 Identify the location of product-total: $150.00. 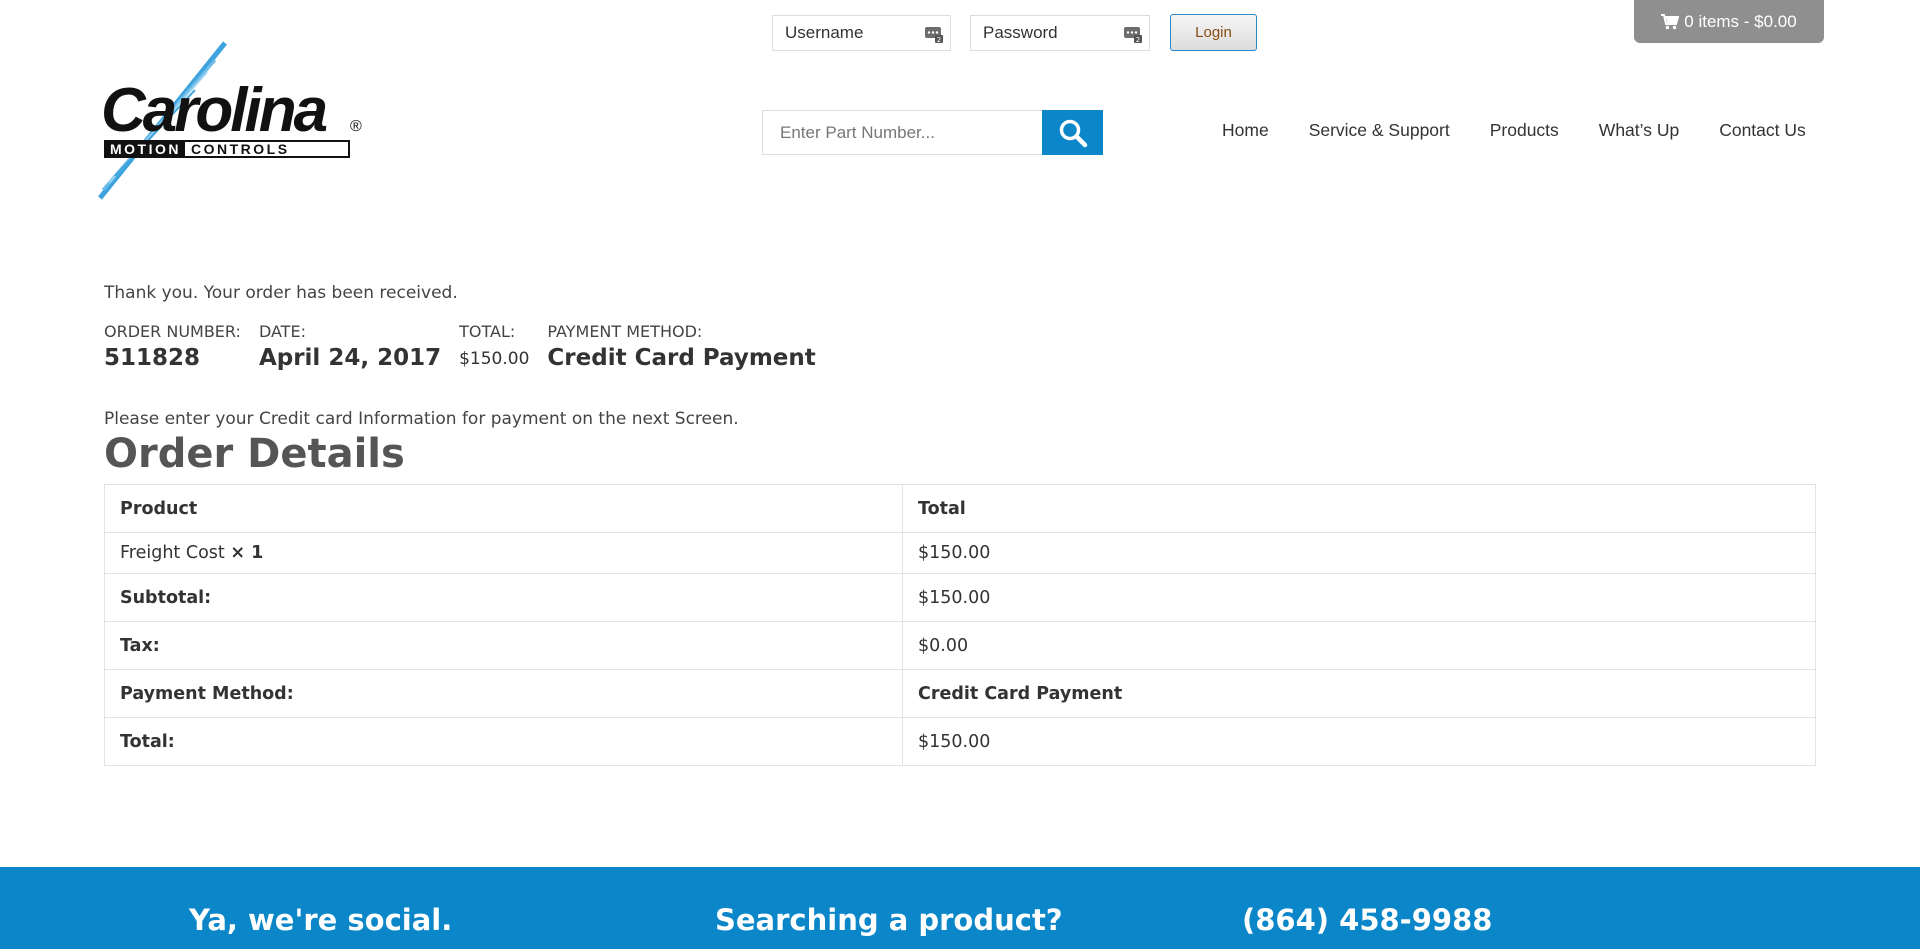
(1359, 553).